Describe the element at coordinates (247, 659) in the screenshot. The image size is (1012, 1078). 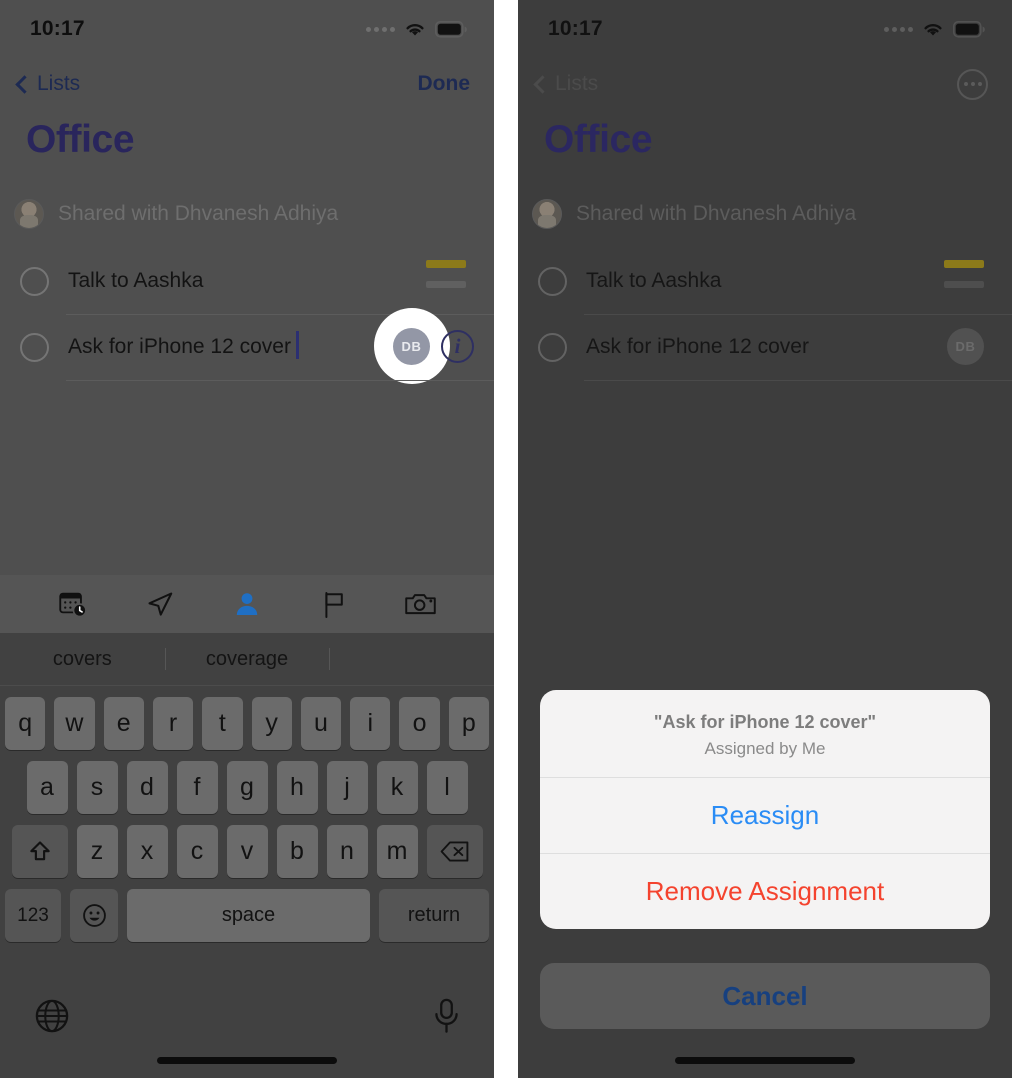
I see `suggestion-item: coverage` at that location.